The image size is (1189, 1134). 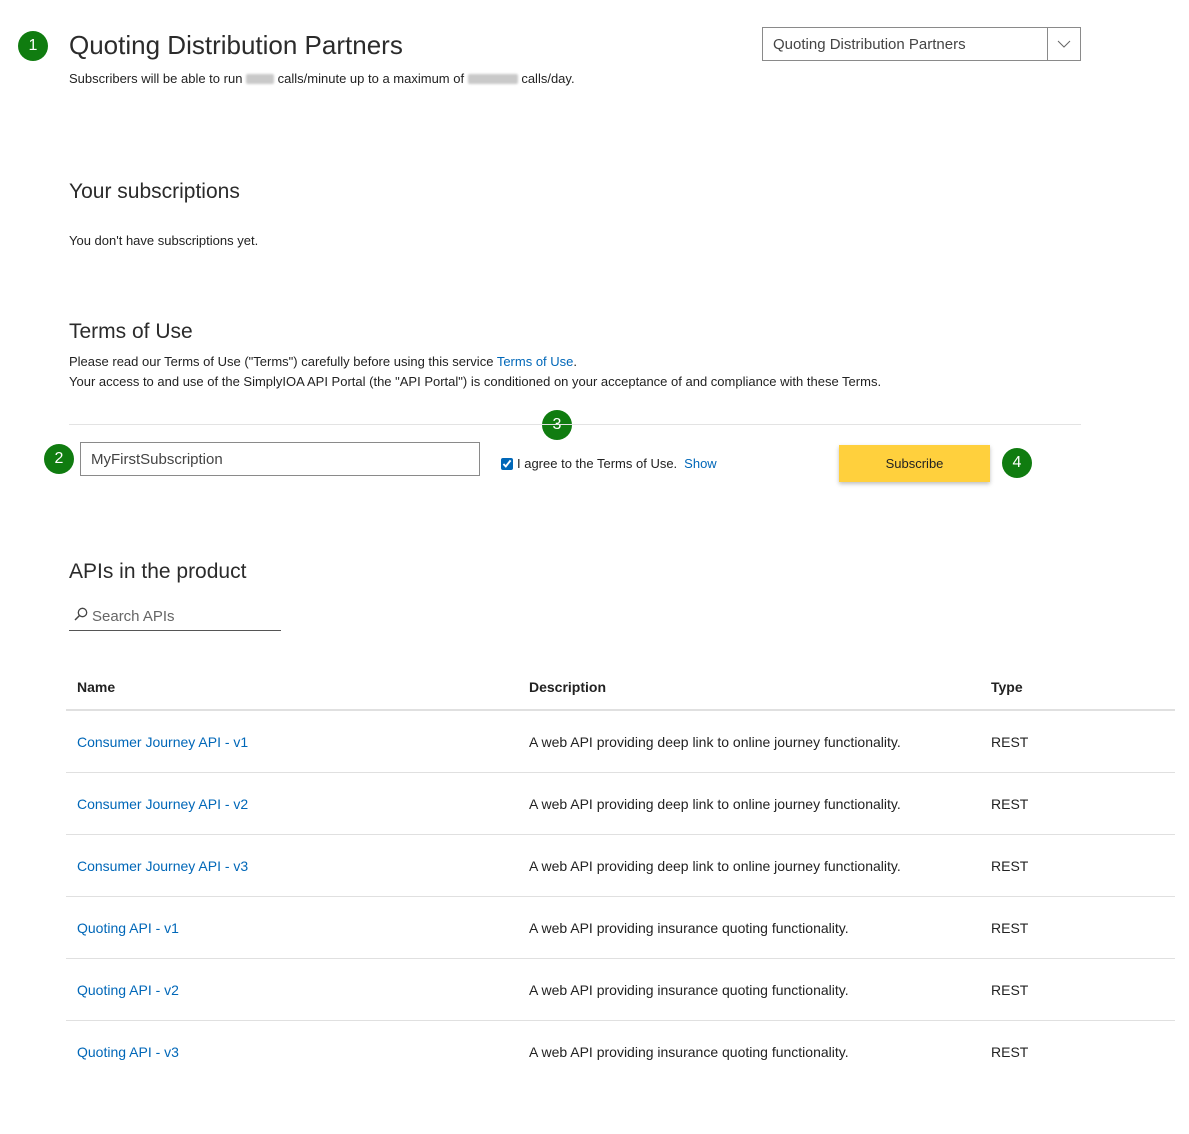 What do you see at coordinates (371, 78) in the screenshot?
I see `rate-middle: calls/minute up to a maximum of` at bounding box center [371, 78].